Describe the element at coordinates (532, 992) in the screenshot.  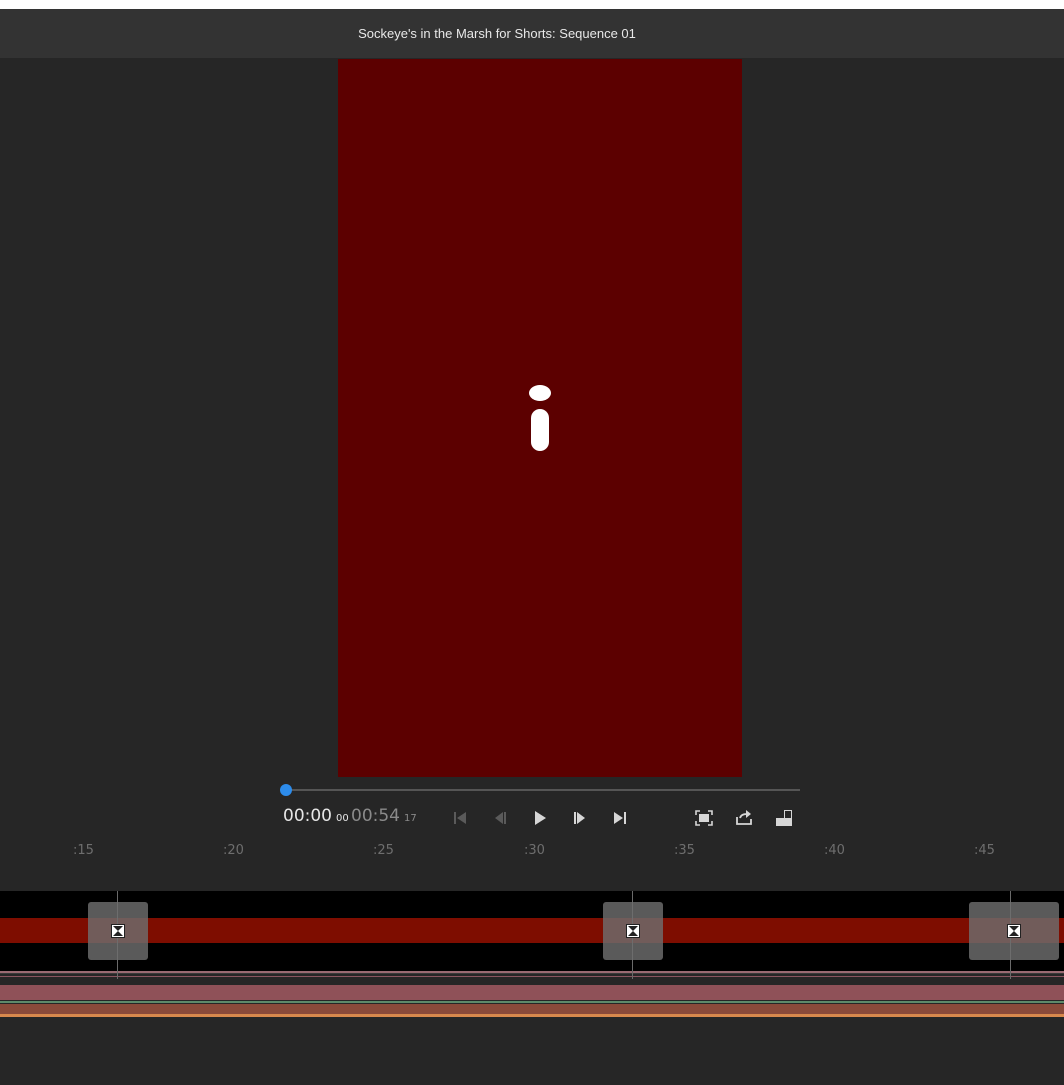
I see `audio-clip-track` at that location.